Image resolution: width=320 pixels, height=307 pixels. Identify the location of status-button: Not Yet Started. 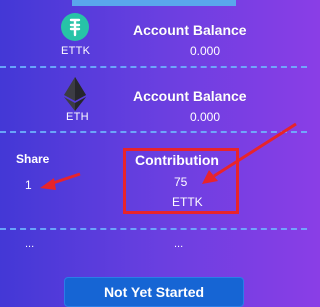
(154, 292).